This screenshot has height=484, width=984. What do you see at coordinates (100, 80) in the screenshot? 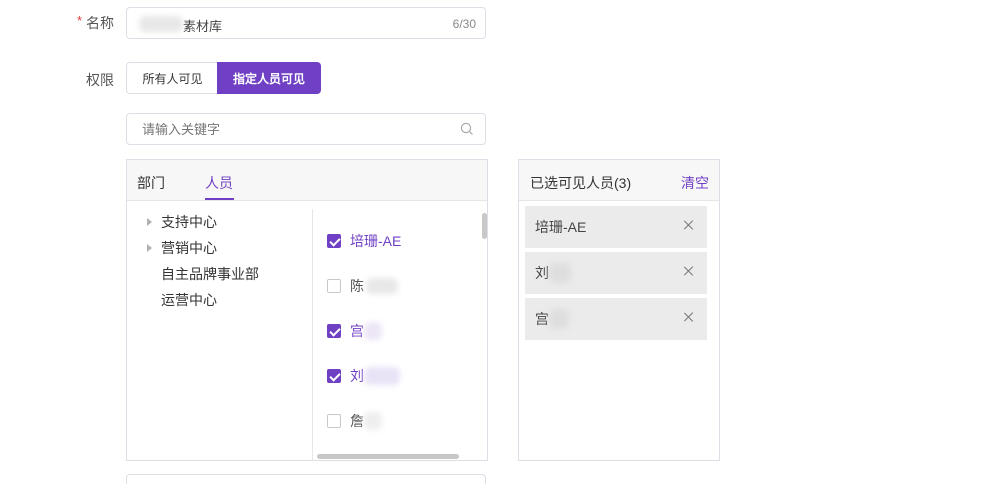
I see `permission-label: 权限` at bounding box center [100, 80].